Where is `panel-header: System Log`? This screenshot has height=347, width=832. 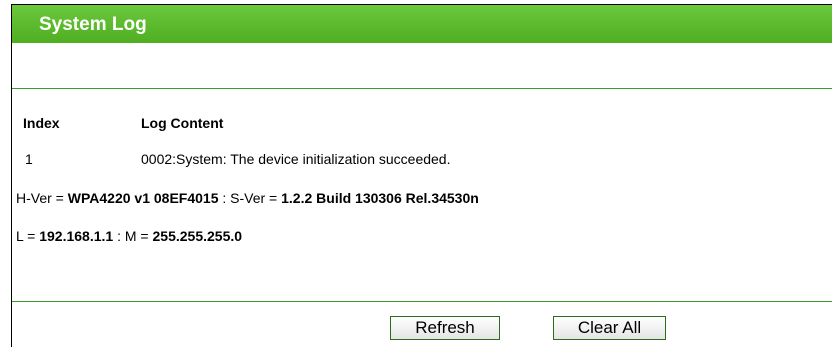
panel-header: System Log is located at coordinates (422, 24).